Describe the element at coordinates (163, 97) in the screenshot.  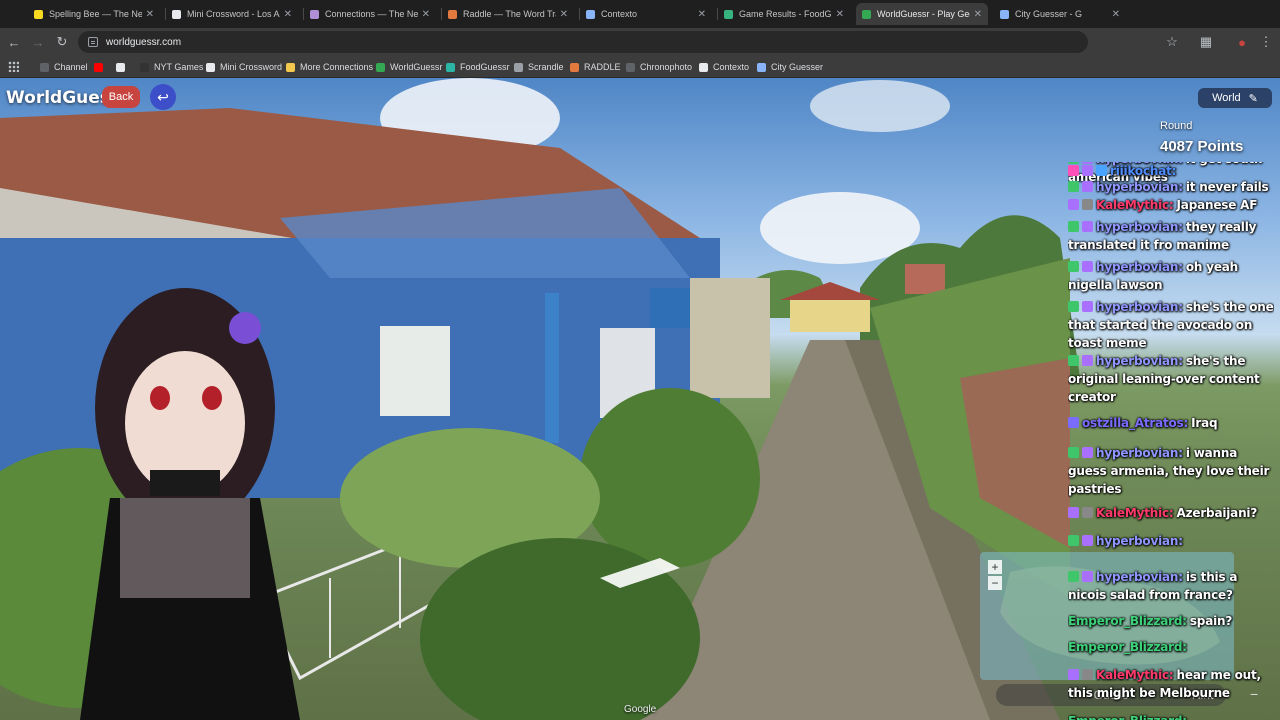
I see `return-to-start-icon: ↩` at that location.